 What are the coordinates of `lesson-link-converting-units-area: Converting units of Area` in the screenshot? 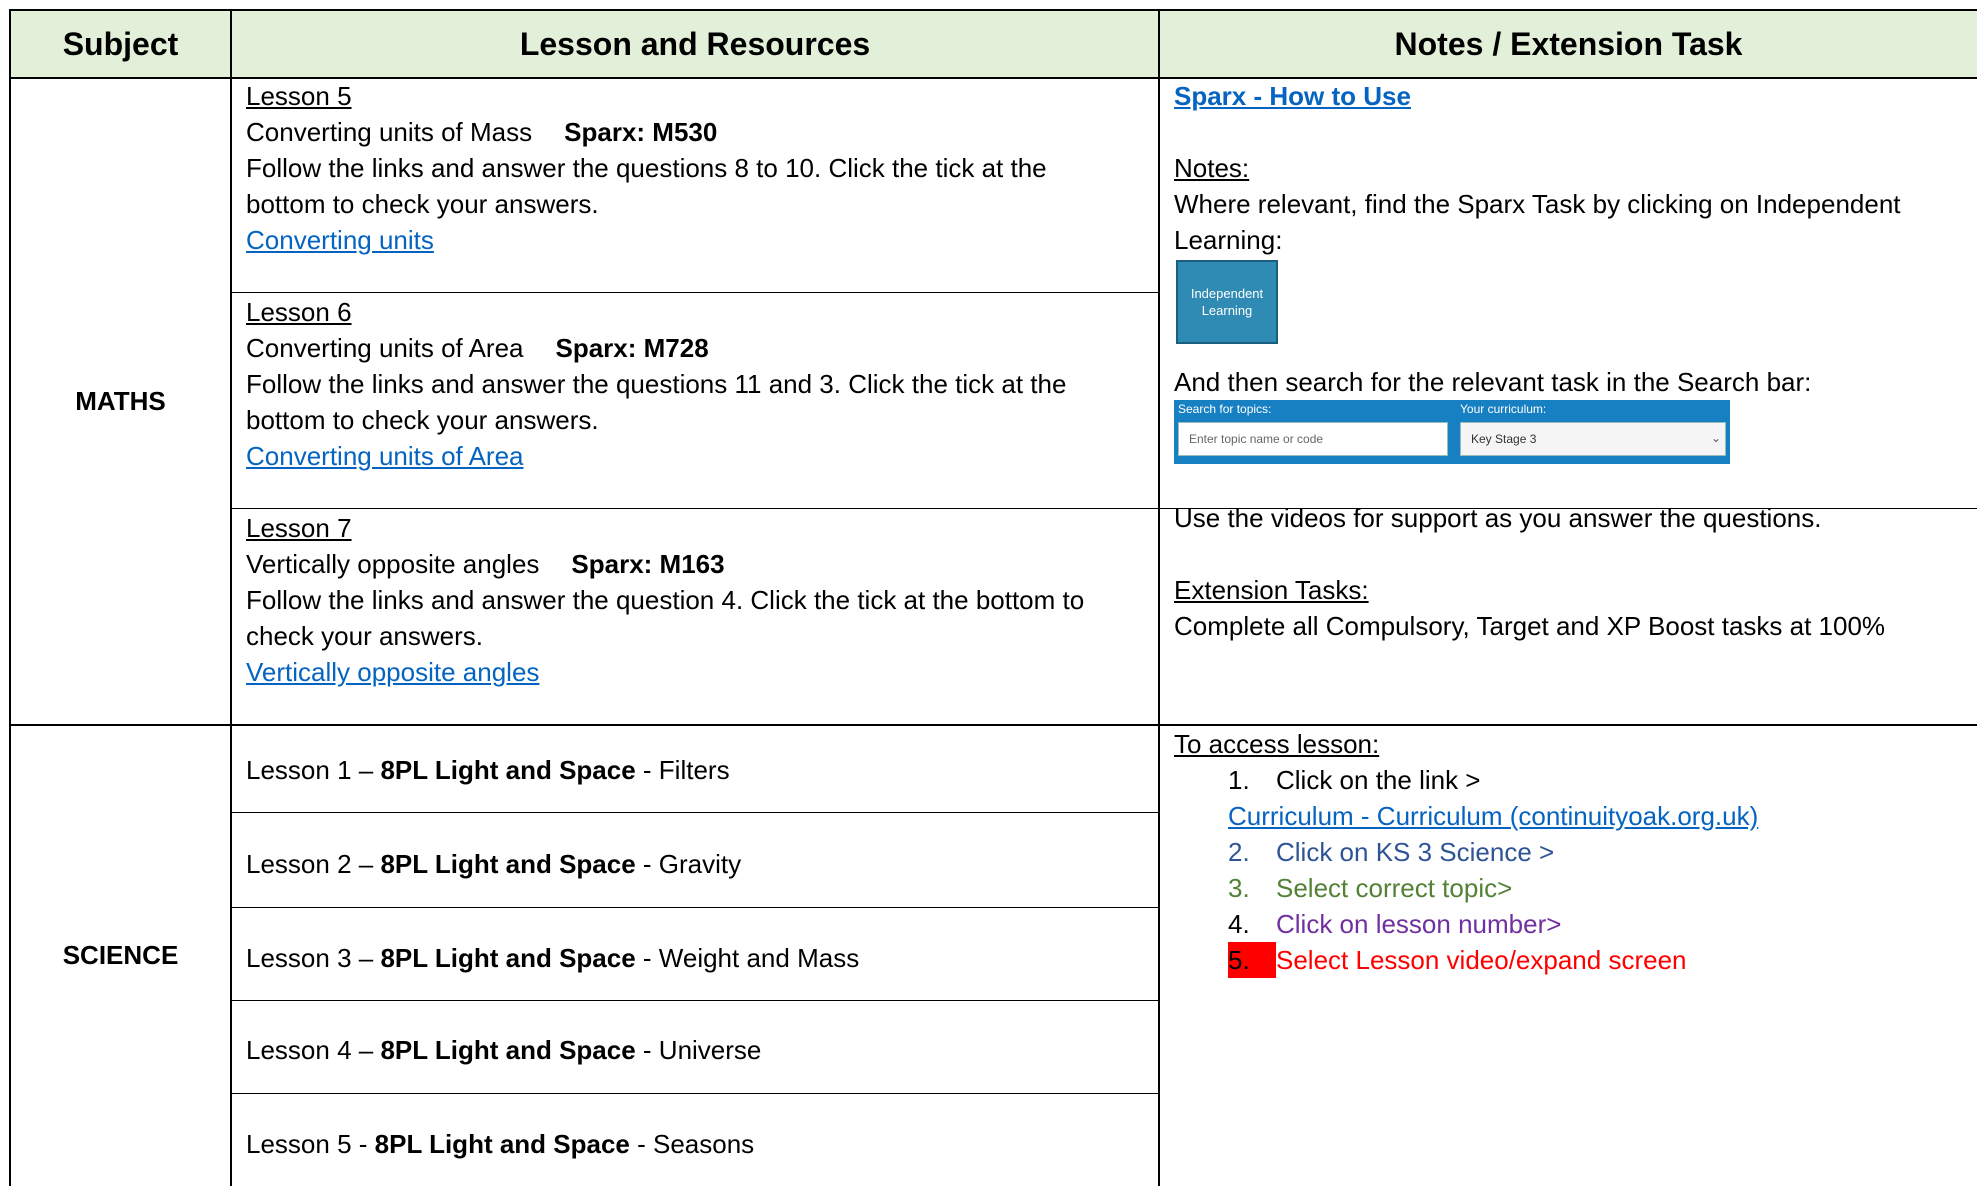 It's located at (385, 456).